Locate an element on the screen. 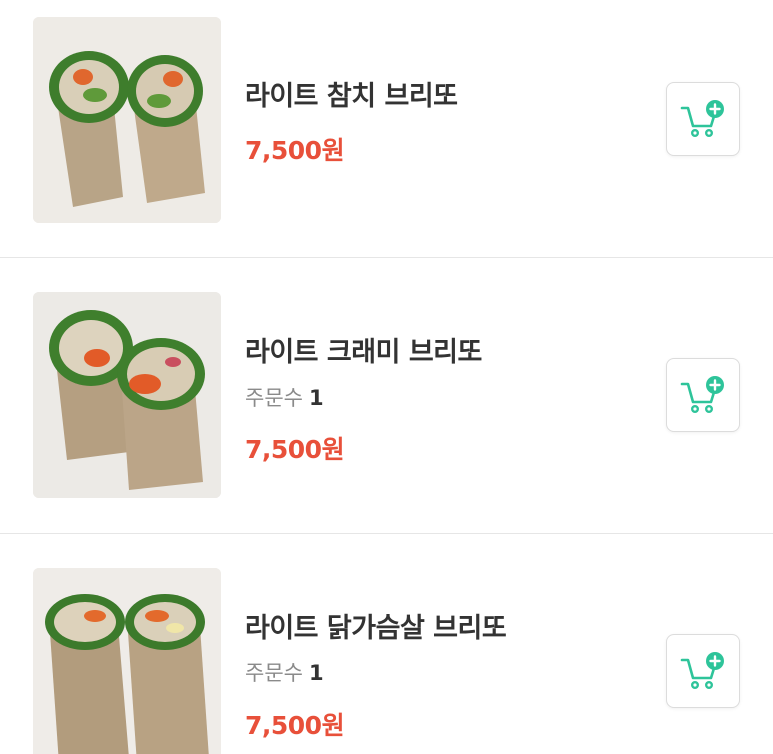 Image resolution: width=773 pixels, height=754 pixels. product-name: 라이트 크래미 브리또 is located at coordinates (363, 349).